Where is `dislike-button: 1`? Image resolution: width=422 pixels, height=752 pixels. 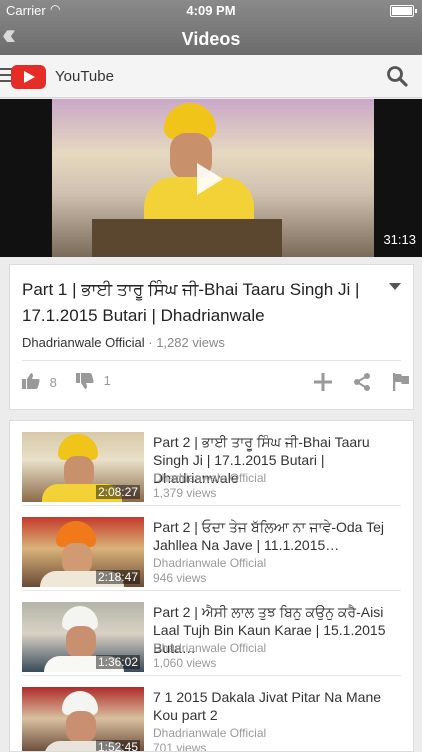
dislike-button: 1 is located at coordinates (93, 381).